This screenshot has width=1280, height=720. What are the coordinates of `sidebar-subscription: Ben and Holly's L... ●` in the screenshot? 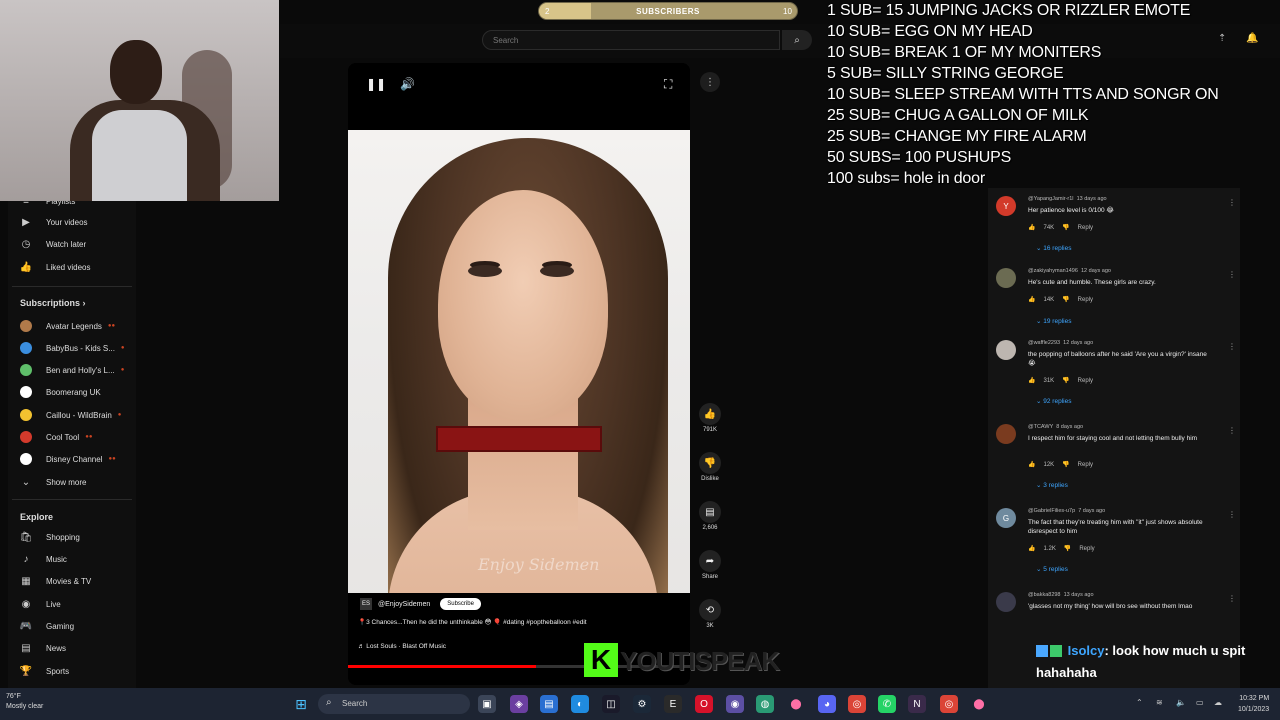 It's located at (72, 370).